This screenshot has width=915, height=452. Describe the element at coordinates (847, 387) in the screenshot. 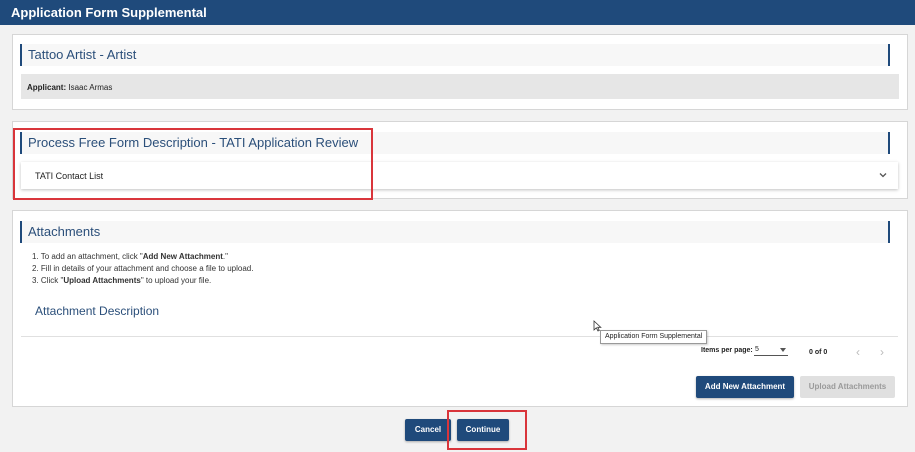

I see `upload-attachments-button: Upload Attachments` at that location.